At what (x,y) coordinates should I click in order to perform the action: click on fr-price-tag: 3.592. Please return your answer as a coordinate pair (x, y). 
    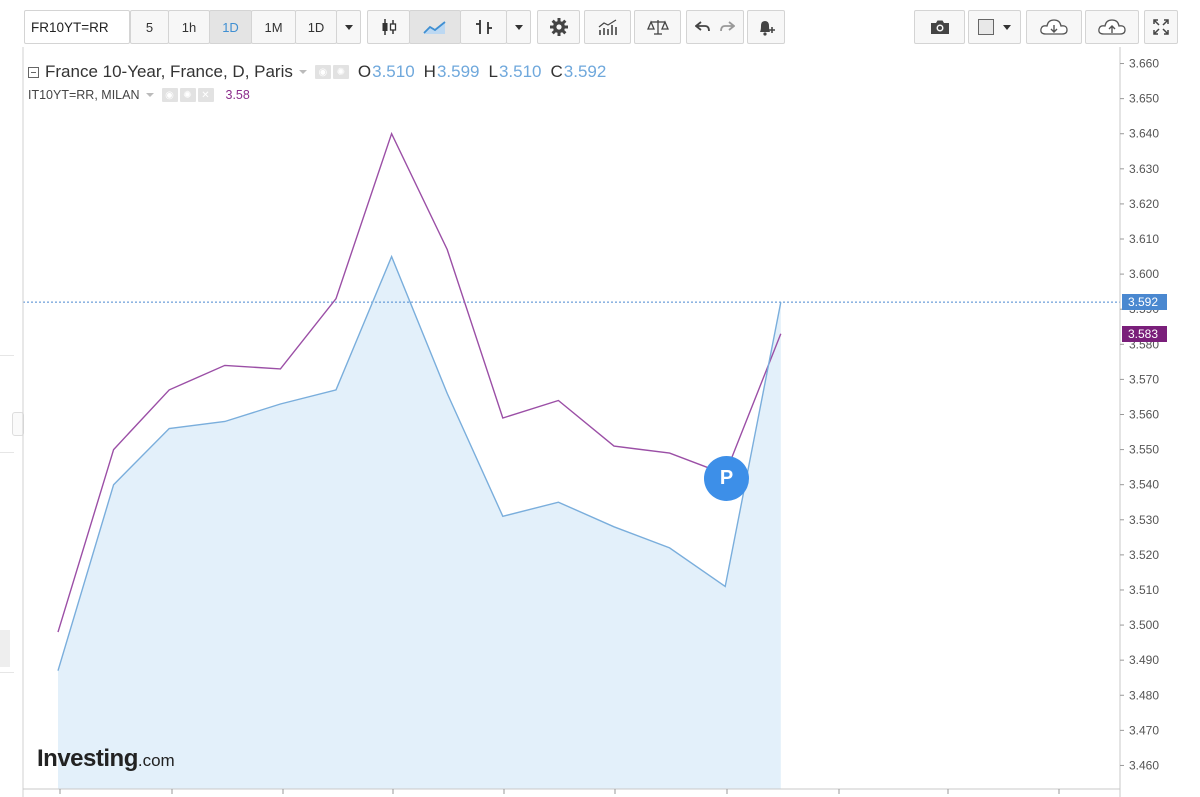
    Looking at the image, I should click on (1144, 302).